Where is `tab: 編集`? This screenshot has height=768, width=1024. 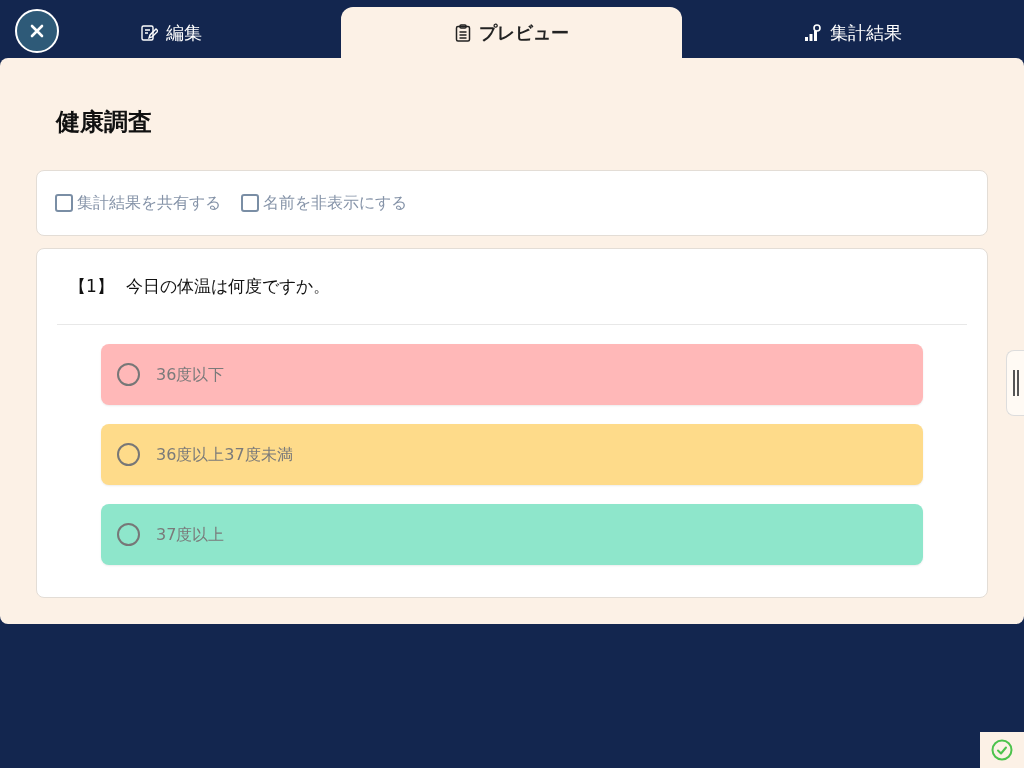 tab: 編集 is located at coordinates (170, 32).